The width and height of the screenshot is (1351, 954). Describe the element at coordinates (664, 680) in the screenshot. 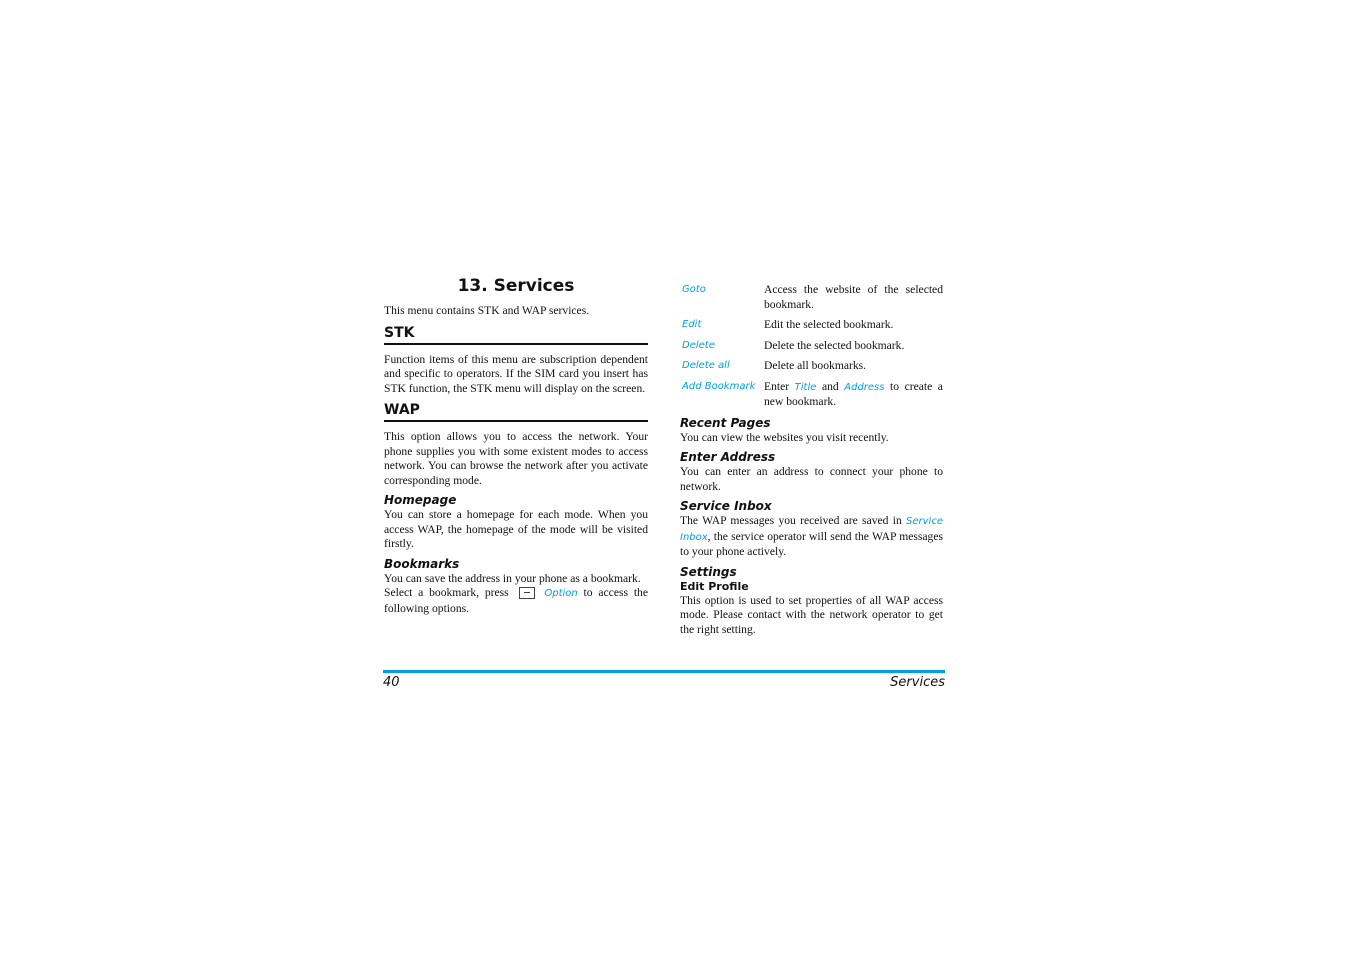

I see `page-footer: 40 Services` at that location.